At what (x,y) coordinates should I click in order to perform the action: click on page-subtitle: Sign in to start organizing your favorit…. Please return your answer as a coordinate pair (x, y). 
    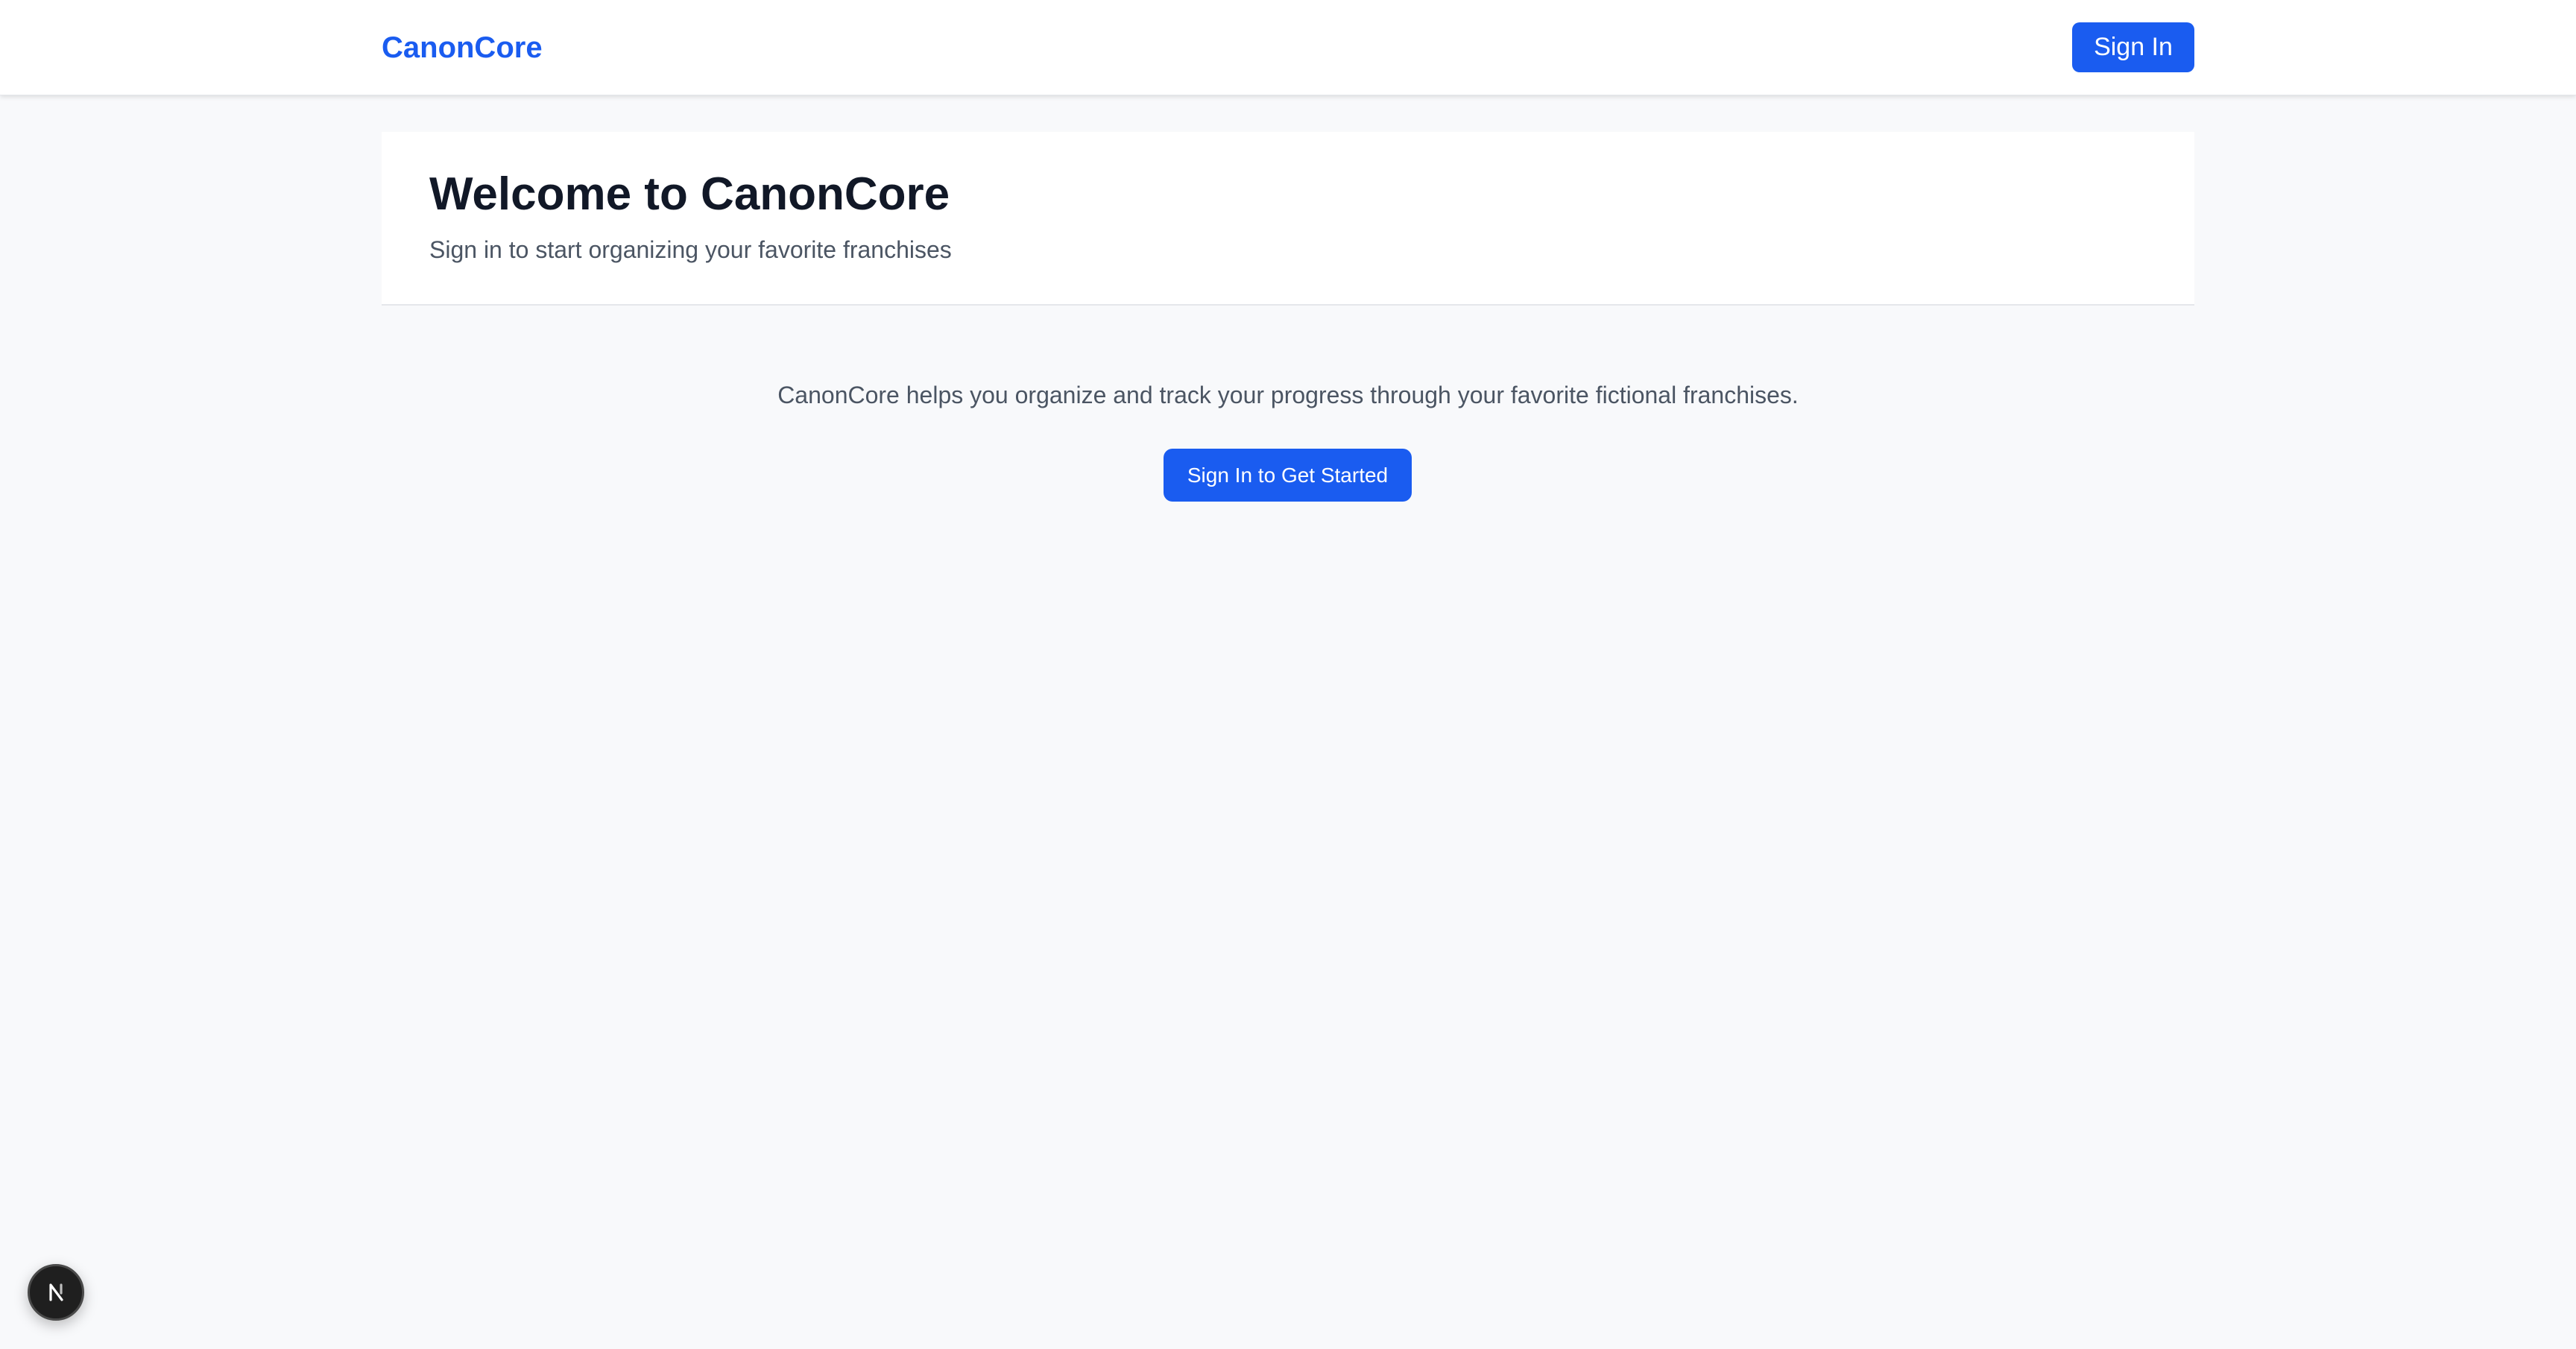
    Looking at the image, I should click on (690, 249).